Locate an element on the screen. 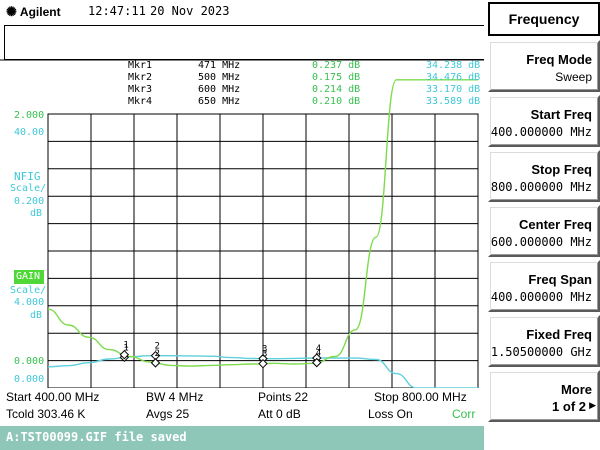 The width and height of the screenshot is (600, 450). marker-number-label: 1 is located at coordinates (125, 346).